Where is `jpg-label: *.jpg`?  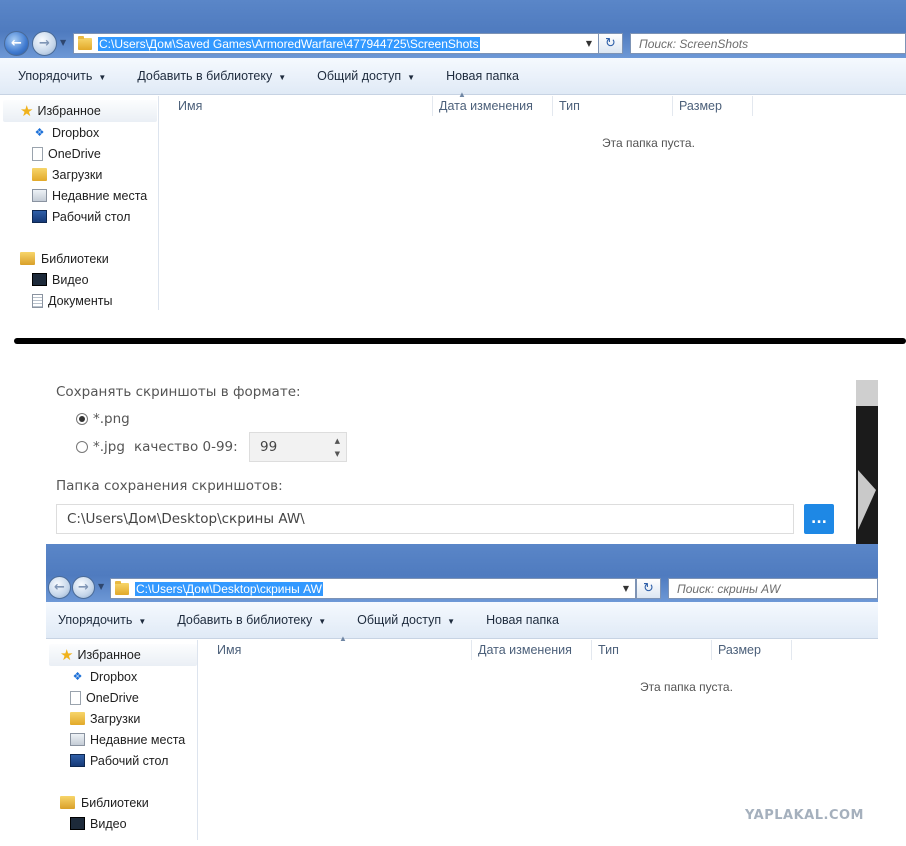
jpg-label: *.jpg is located at coordinates (109, 447).